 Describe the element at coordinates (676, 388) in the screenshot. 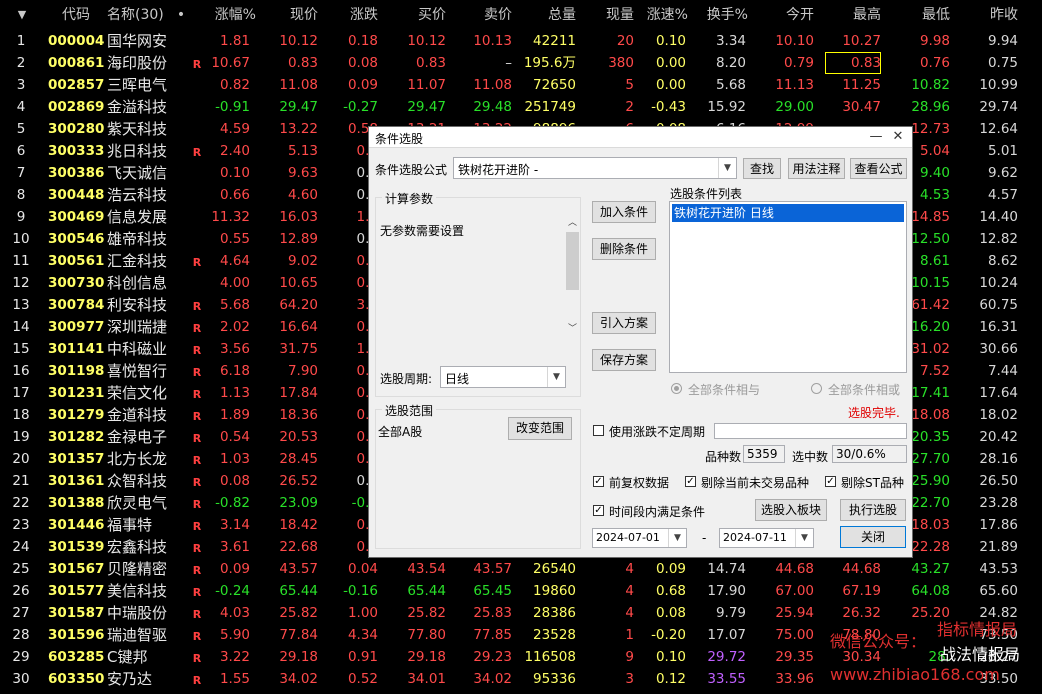

I see `and-radio` at that location.